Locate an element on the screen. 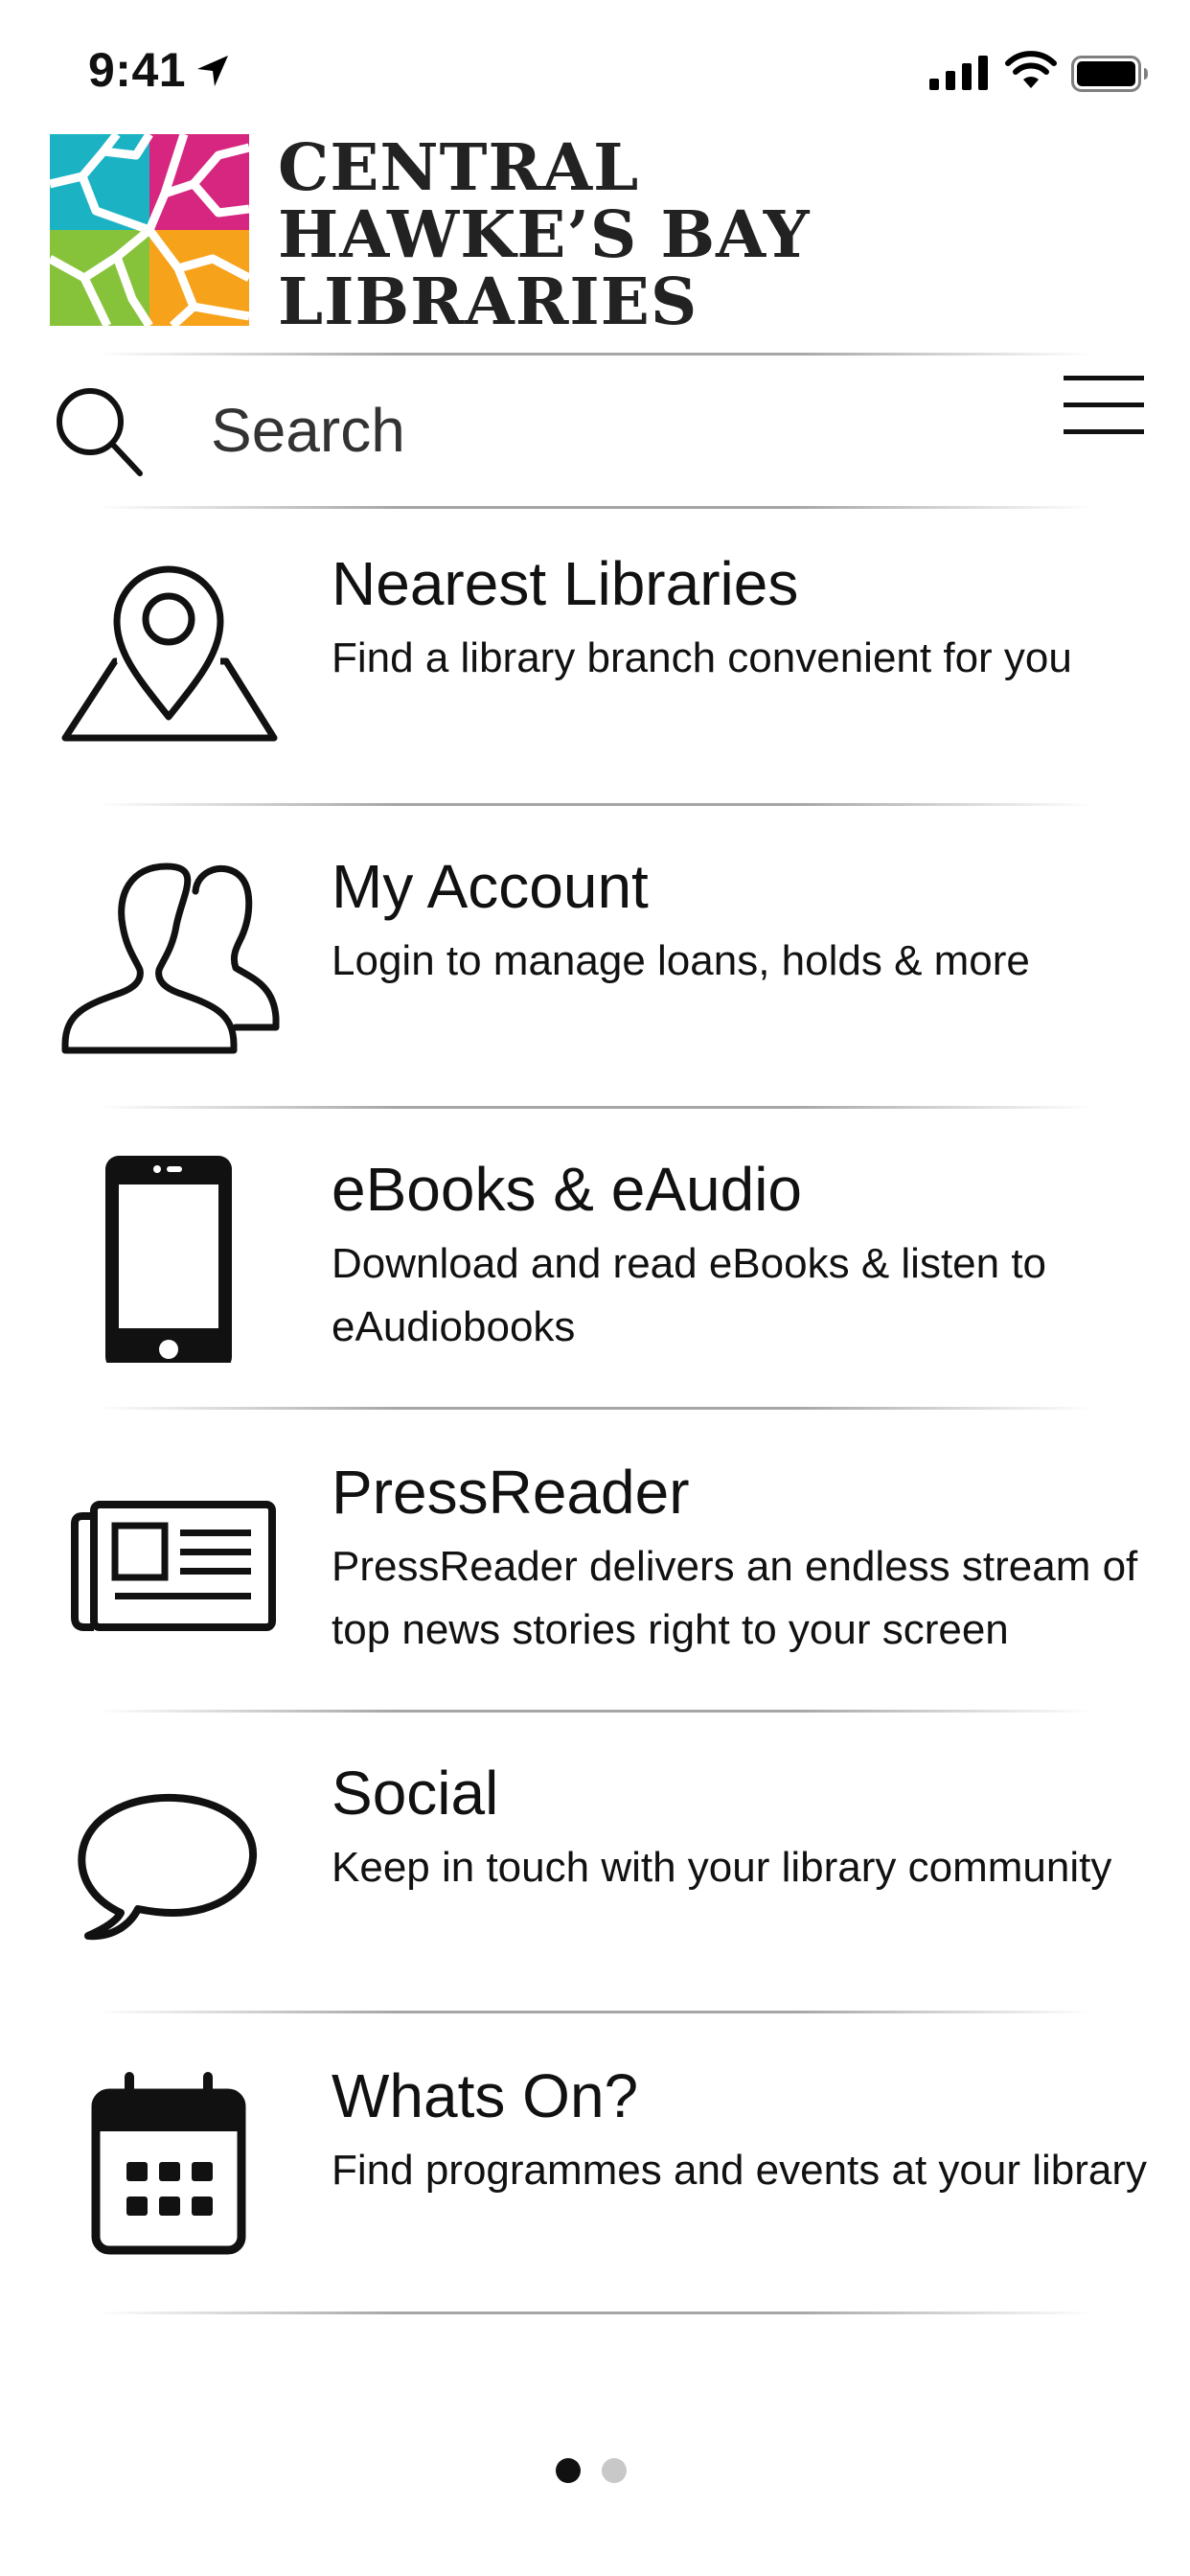  logo-line-2: HAWKE’S BAY is located at coordinates (544, 234).